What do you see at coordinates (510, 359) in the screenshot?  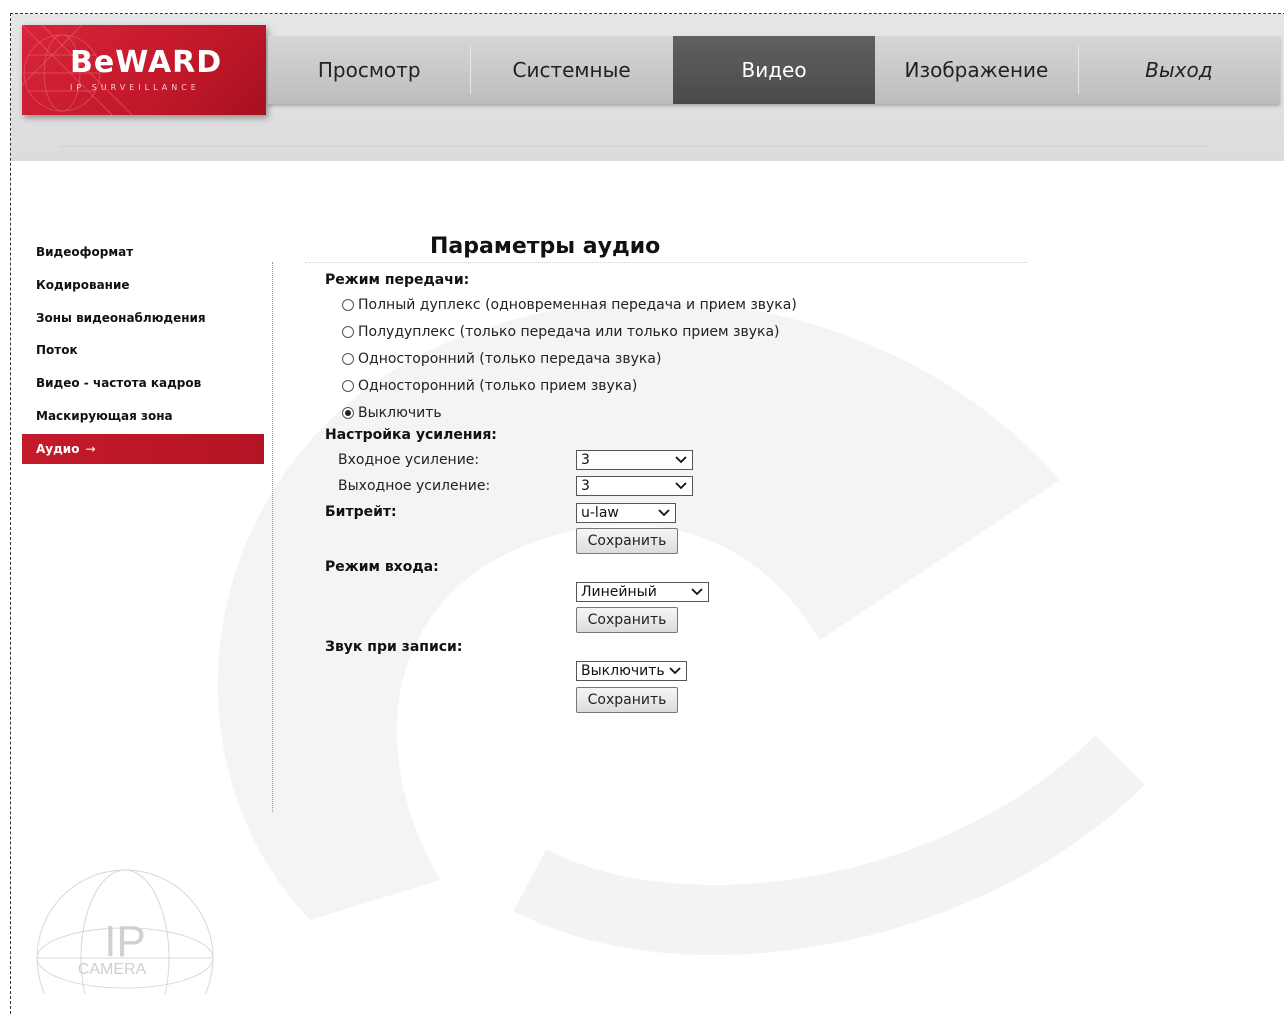 I see `radio-label: Односторонний (только передача звука)` at bounding box center [510, 359].